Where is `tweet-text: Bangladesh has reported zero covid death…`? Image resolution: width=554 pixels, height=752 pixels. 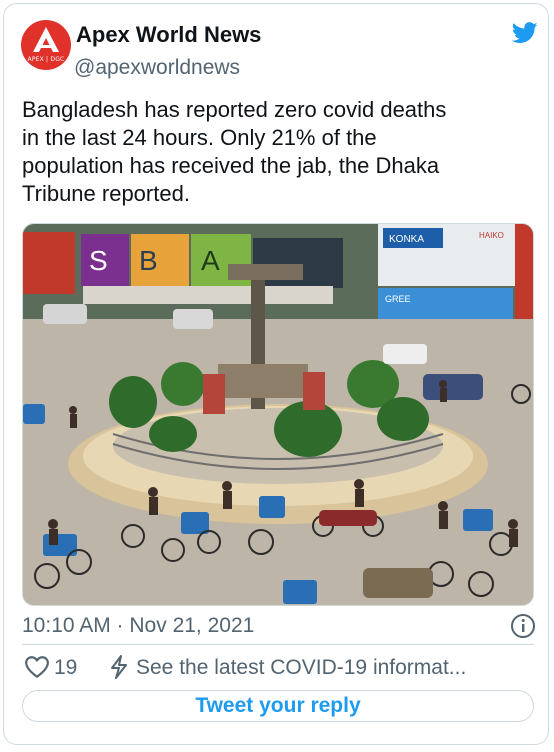 tweet-text: Bangladesh has reported zero covid death… is located at coordinates (279, 152).